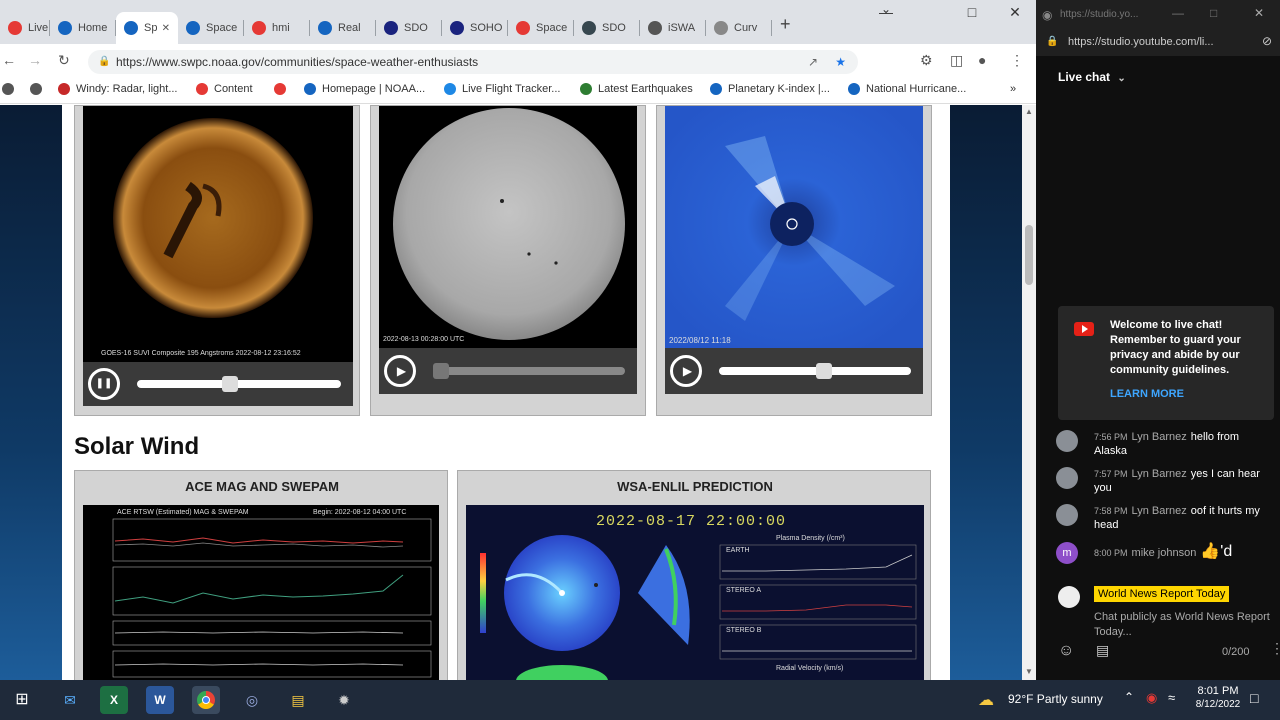 This screenshot has height=720, width=1280. What do you see at coordinates (698, 607) in the screenshot?
I see `enlil-graph` at bounding box center [698, 607].